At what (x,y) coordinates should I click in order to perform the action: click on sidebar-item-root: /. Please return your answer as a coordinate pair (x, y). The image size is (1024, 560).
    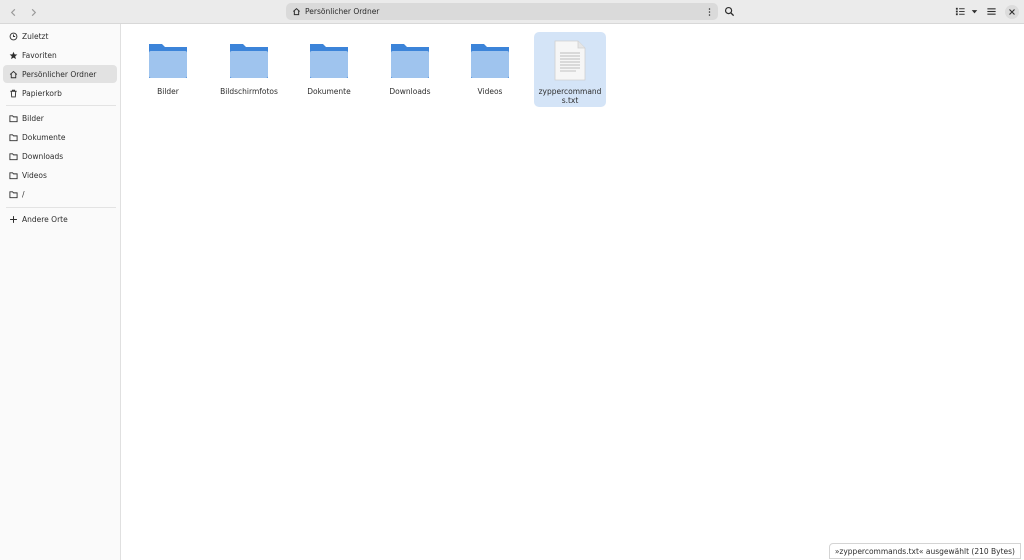
    Looking at the image, I should click on (60, 194).